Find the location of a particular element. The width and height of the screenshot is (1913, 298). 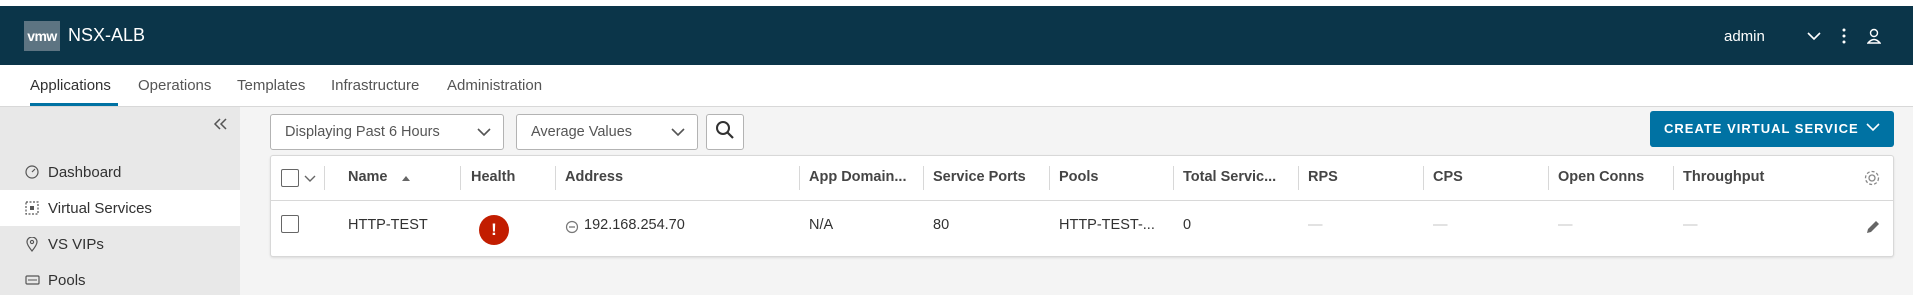

cell-service-ports: 80 is located at coordinates (941, 225).